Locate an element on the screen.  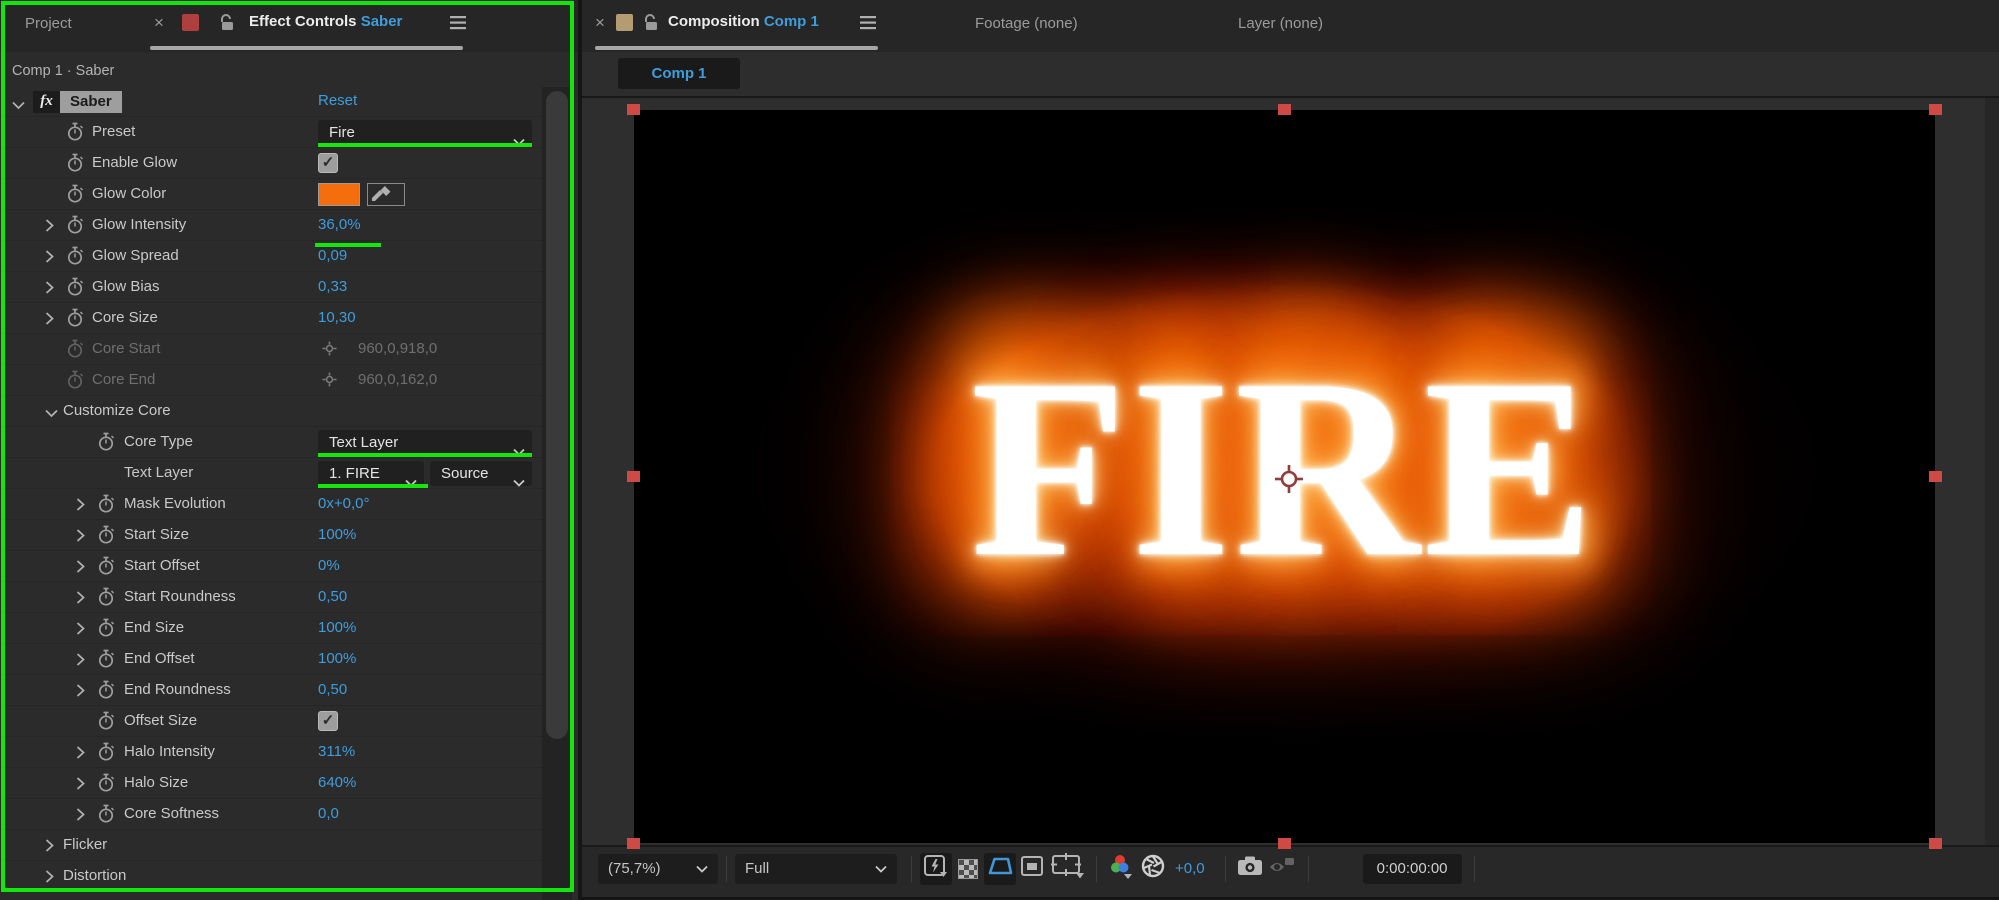
layer-handle-top-right is located at coordinates (1935, 109).